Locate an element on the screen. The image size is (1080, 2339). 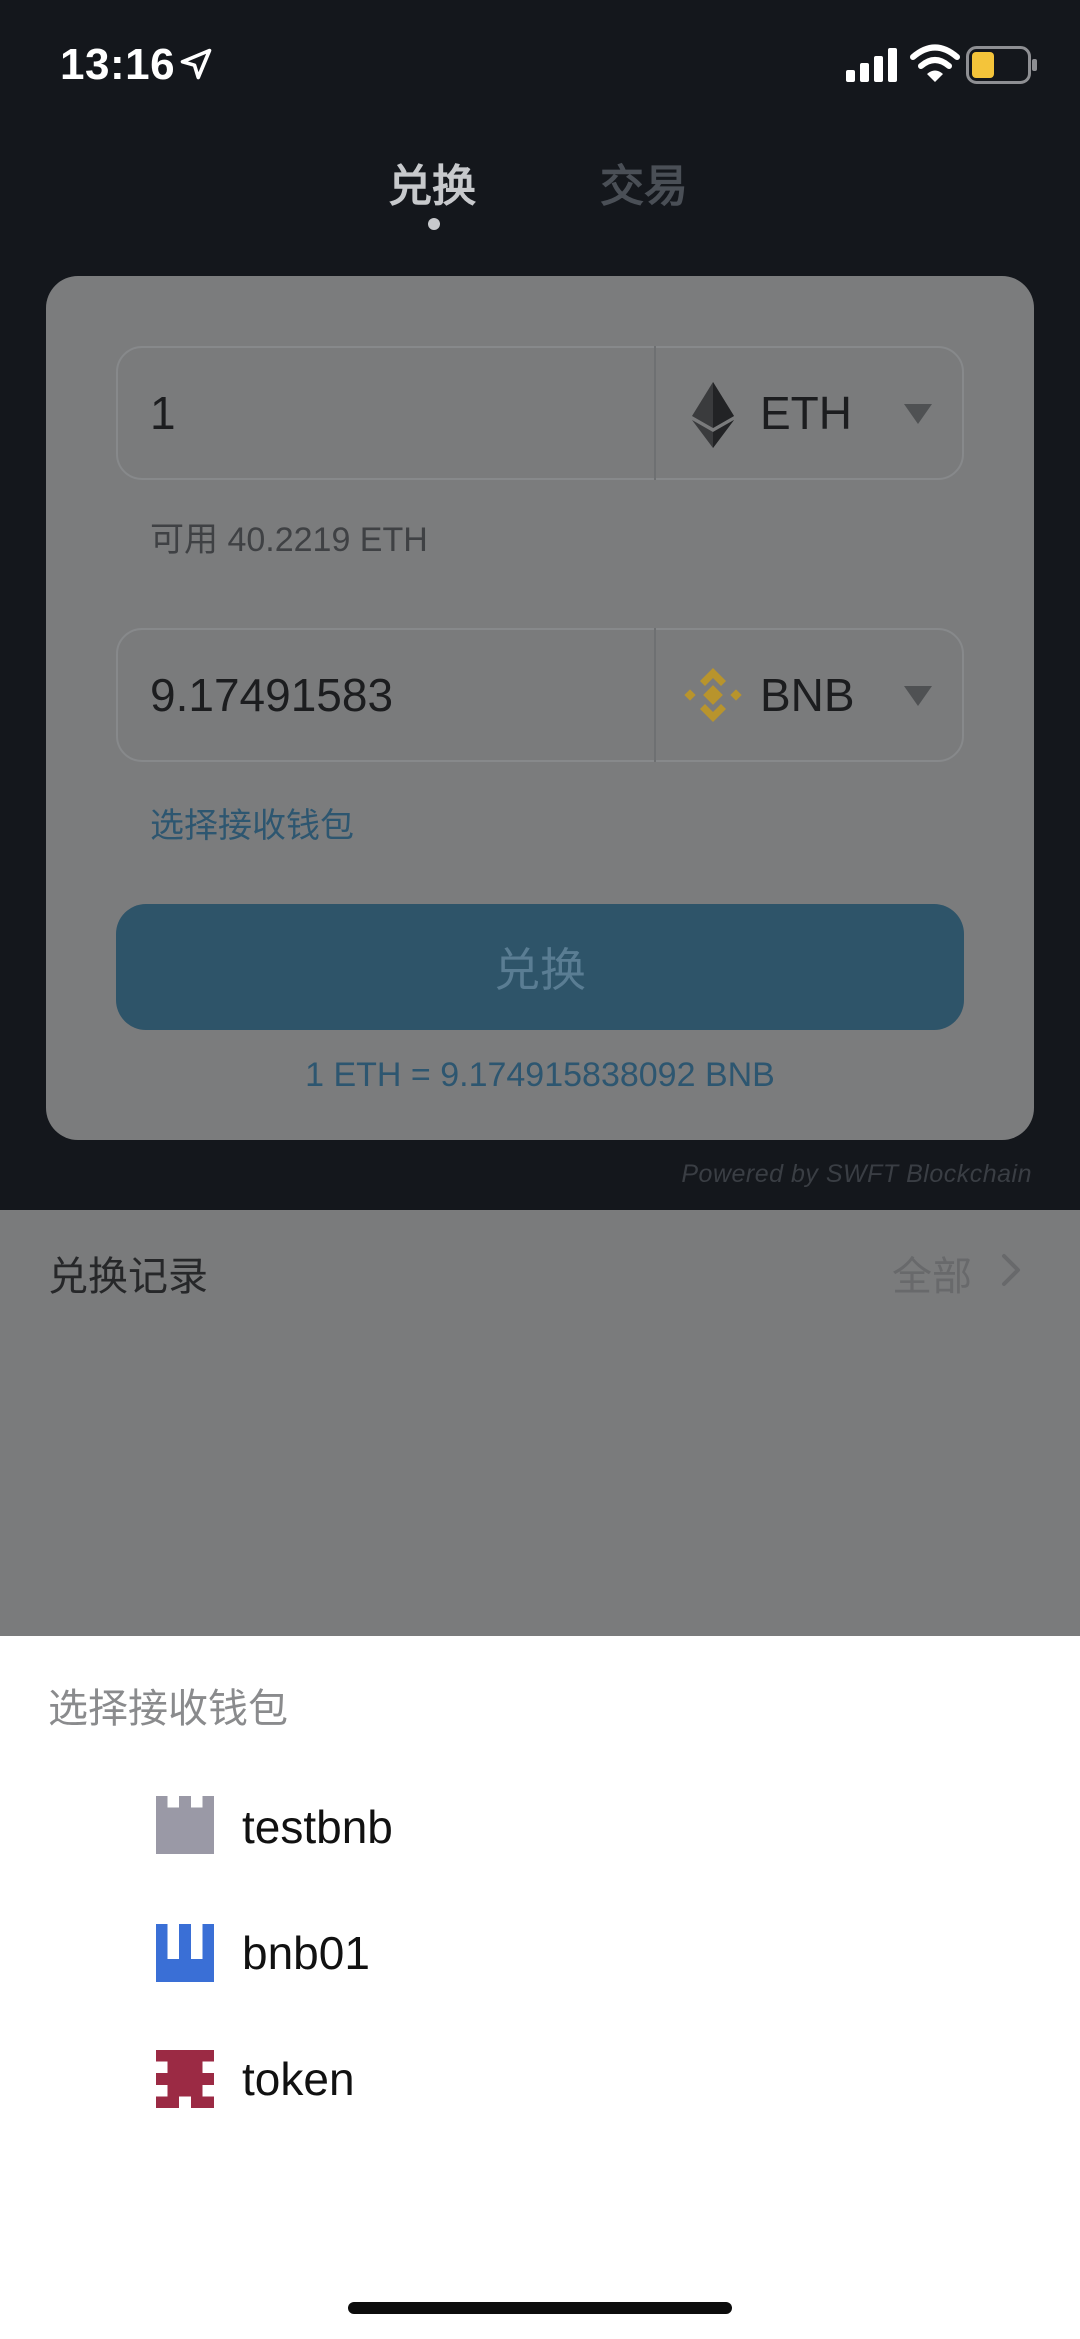
active-tab-indicator is located at coordinates (434, 224).